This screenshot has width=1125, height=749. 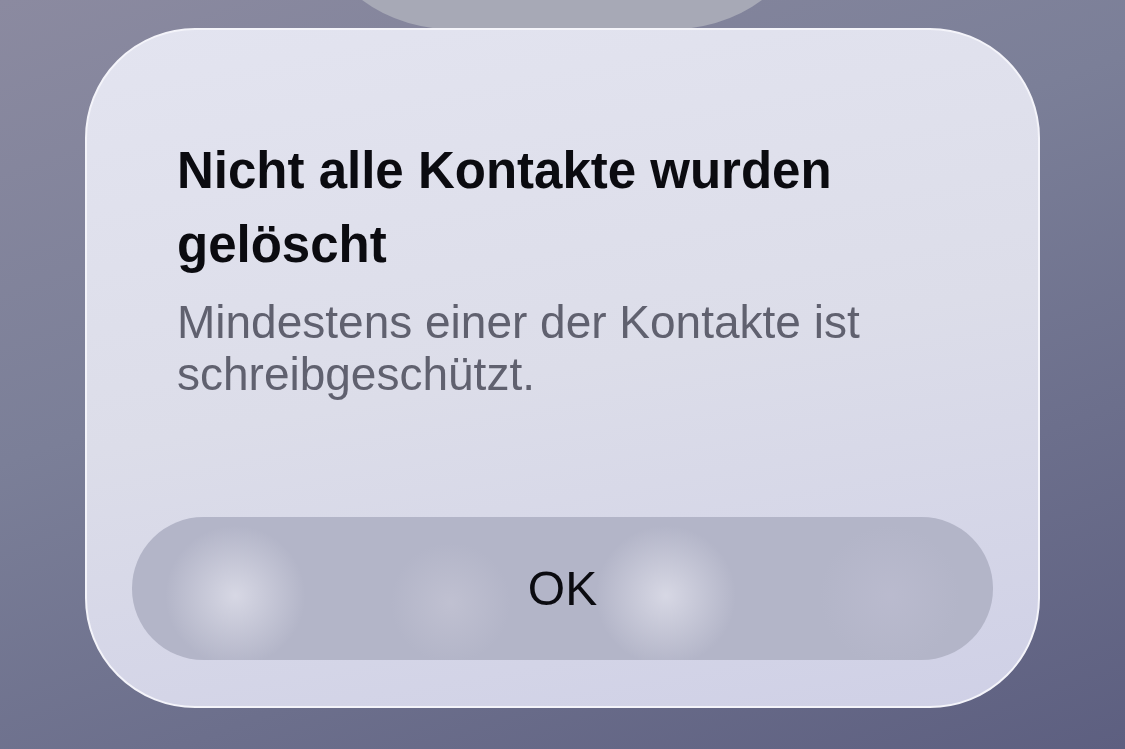 What do you see at coordinates (562, 588) in the screenshot?
I see `ok-button: OK` at bounding box center [562, 588].